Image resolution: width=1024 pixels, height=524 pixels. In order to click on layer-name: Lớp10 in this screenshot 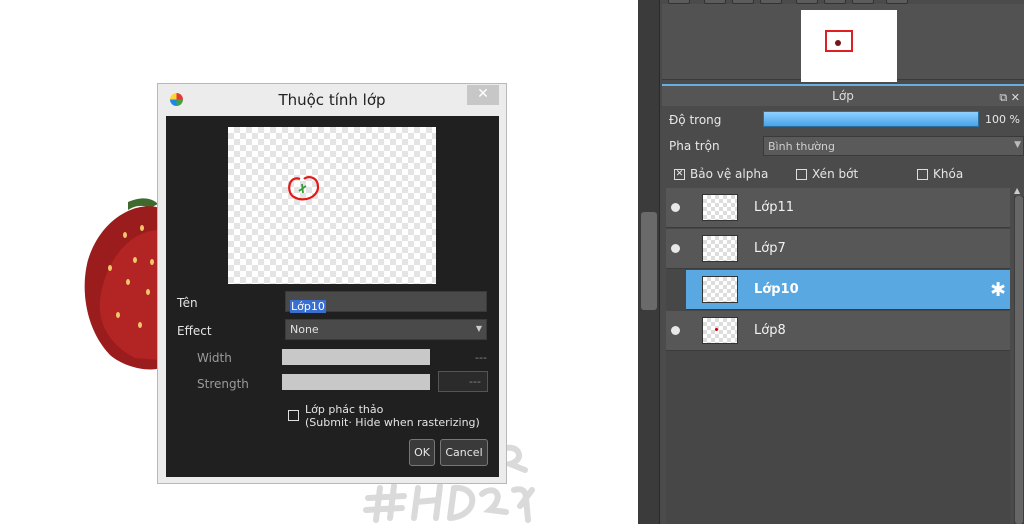, I will do `click(776, 289)`.